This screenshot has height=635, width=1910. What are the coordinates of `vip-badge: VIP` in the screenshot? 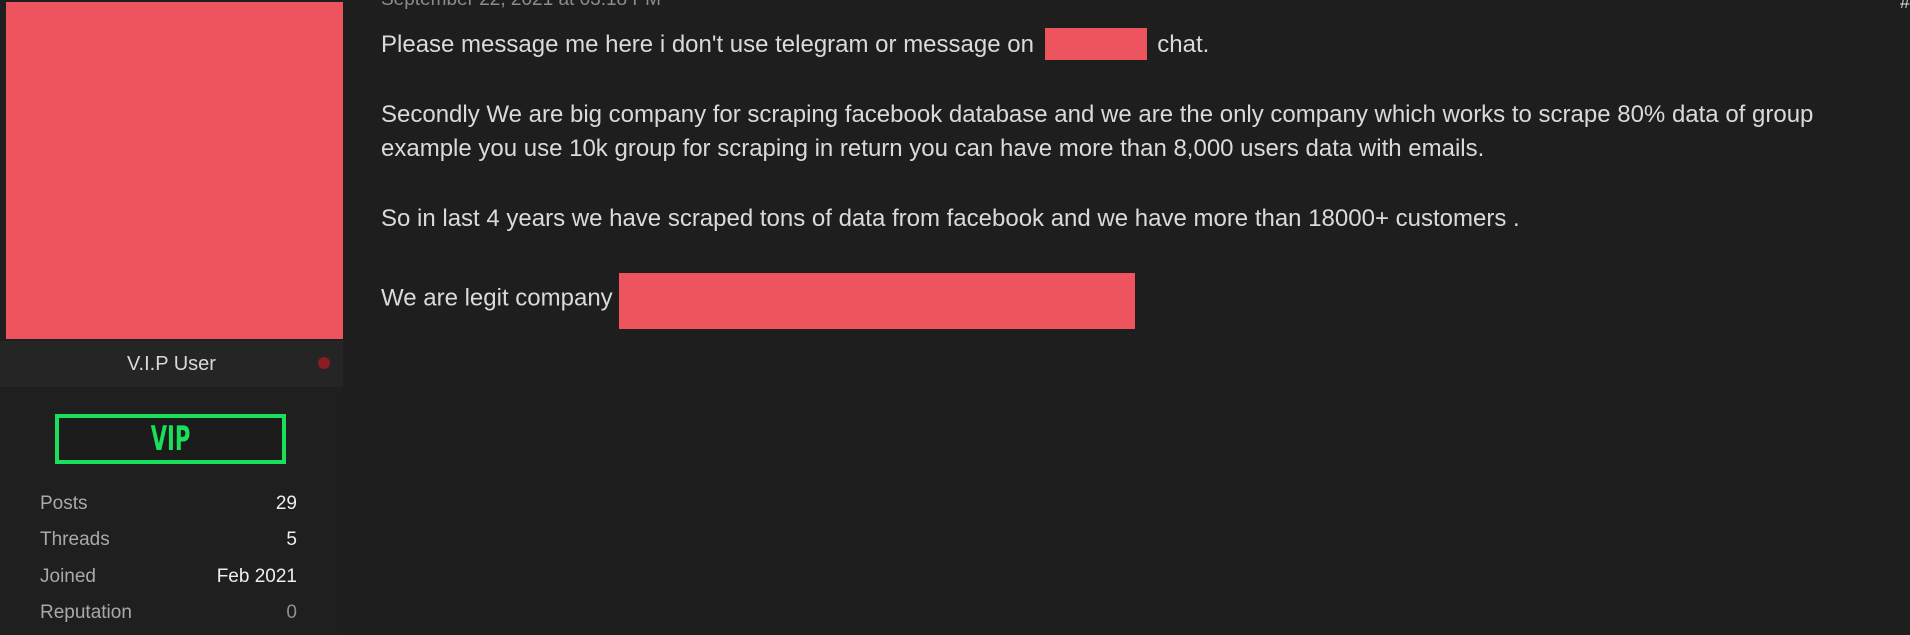 It's located at (170, 439).